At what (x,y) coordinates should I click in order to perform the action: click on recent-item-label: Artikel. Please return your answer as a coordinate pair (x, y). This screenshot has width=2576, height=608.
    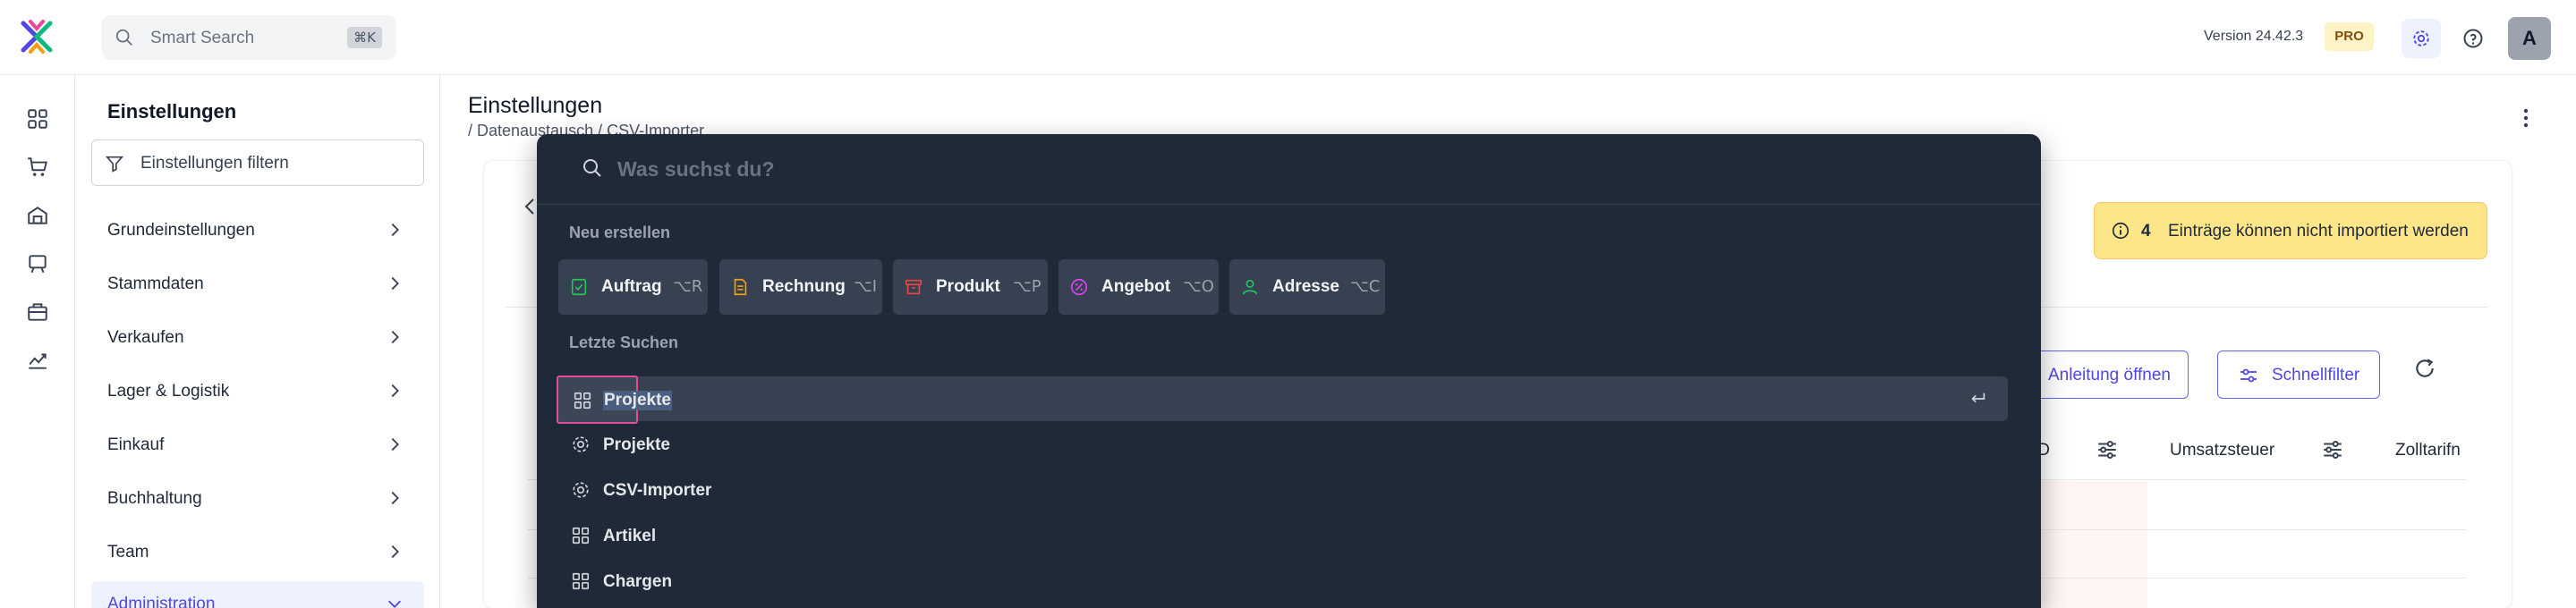
    Looking at the image, I should click on (630, 536).